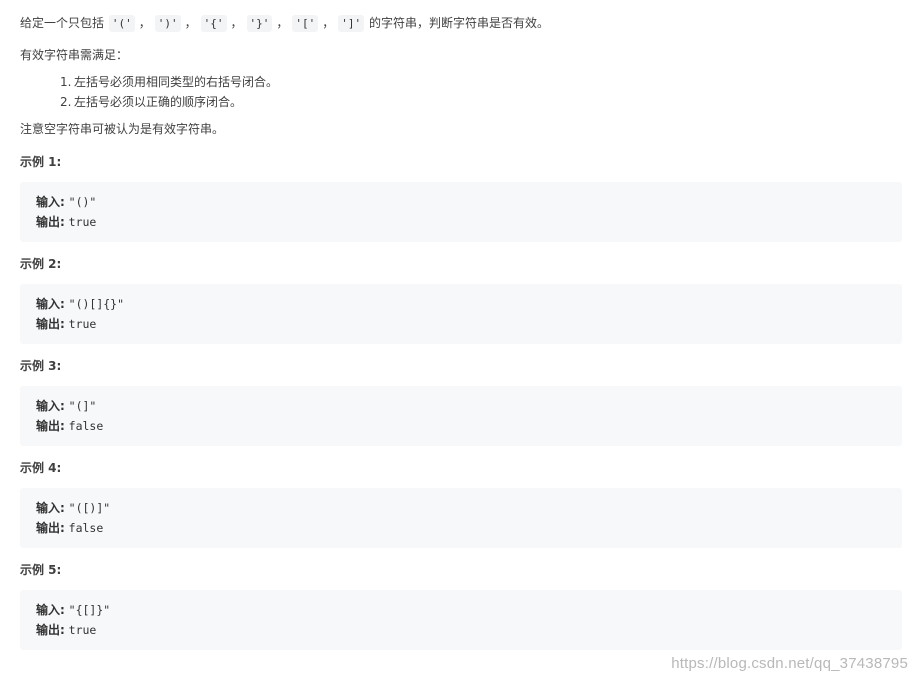 The width and height of the screenshot is (916, 682). Describe the element at coordinates (169, 82) in the screenshot. I see `rule-item: 1. 左括号必须用相同类型的右括号闭合。` at that location.